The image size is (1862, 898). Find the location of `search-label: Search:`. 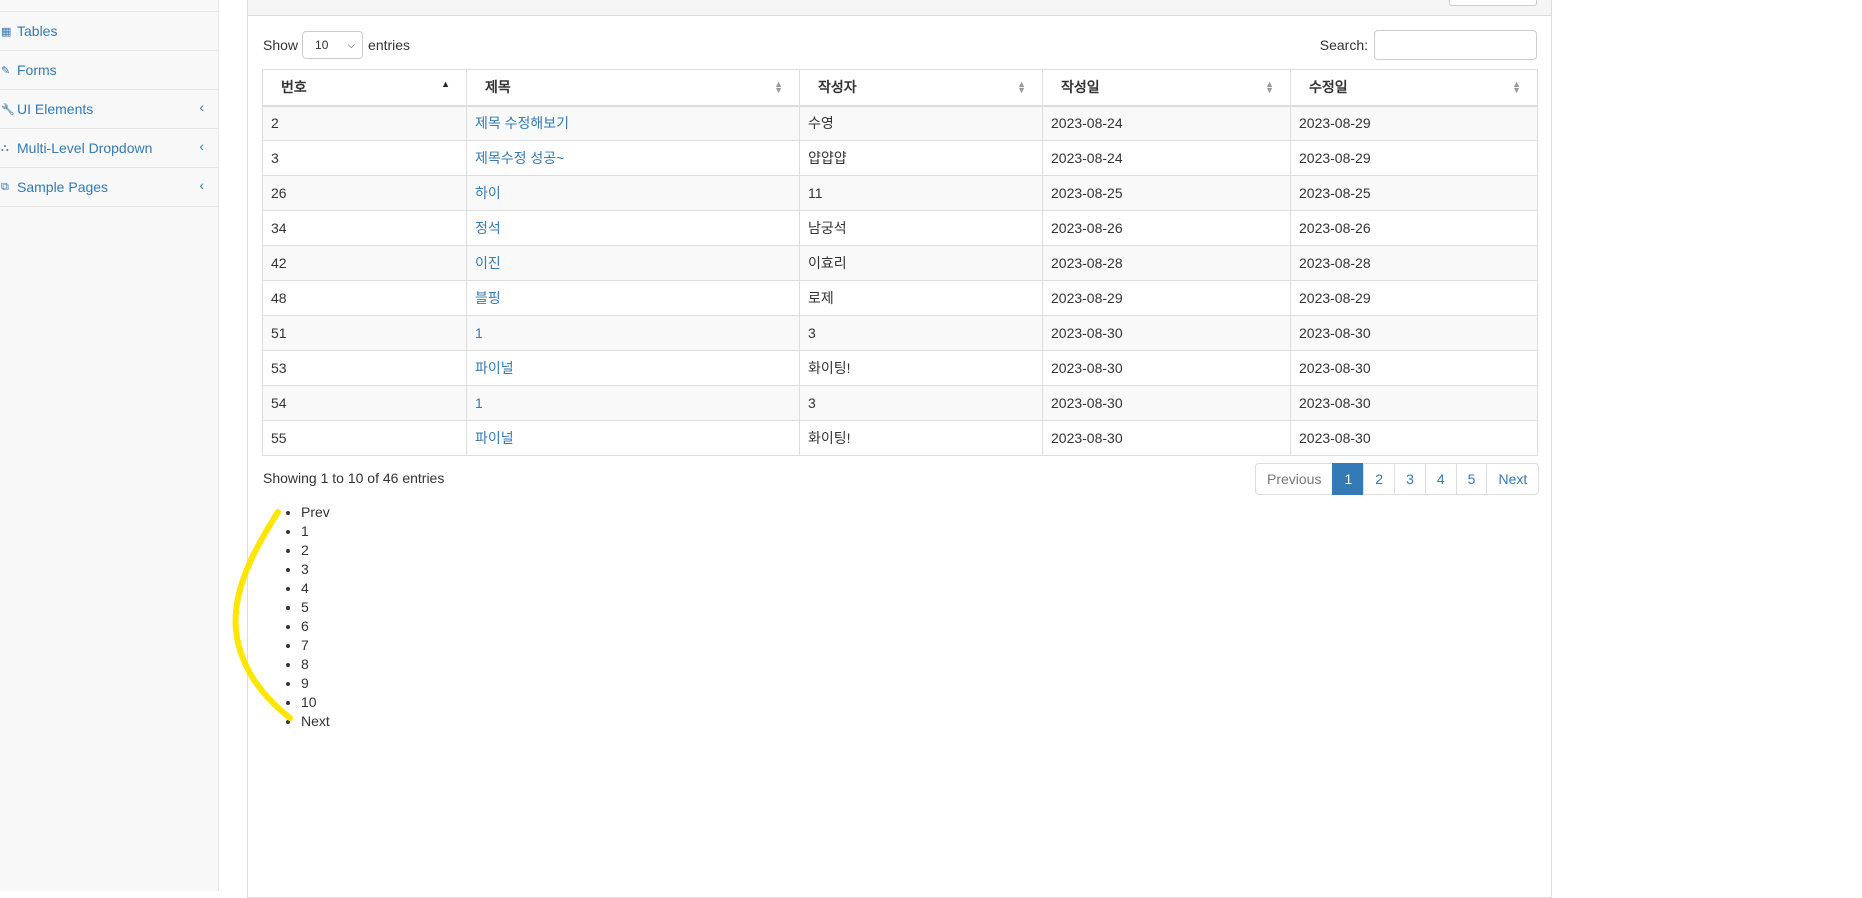

search-label: Search: is located at coordinates (1343, 45).